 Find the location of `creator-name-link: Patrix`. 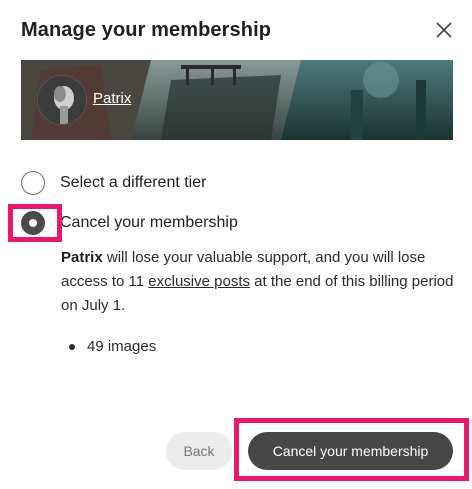

creator-name-link: Patrix is located at coordinates (112, 98).